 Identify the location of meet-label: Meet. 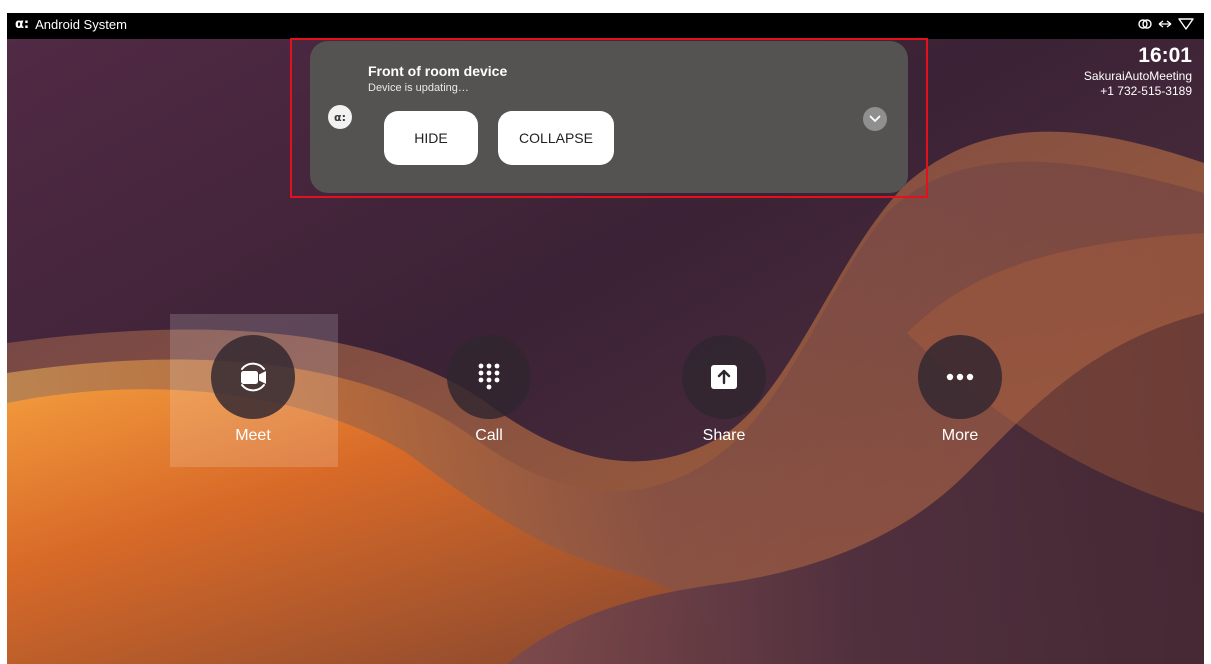
(253, 435).